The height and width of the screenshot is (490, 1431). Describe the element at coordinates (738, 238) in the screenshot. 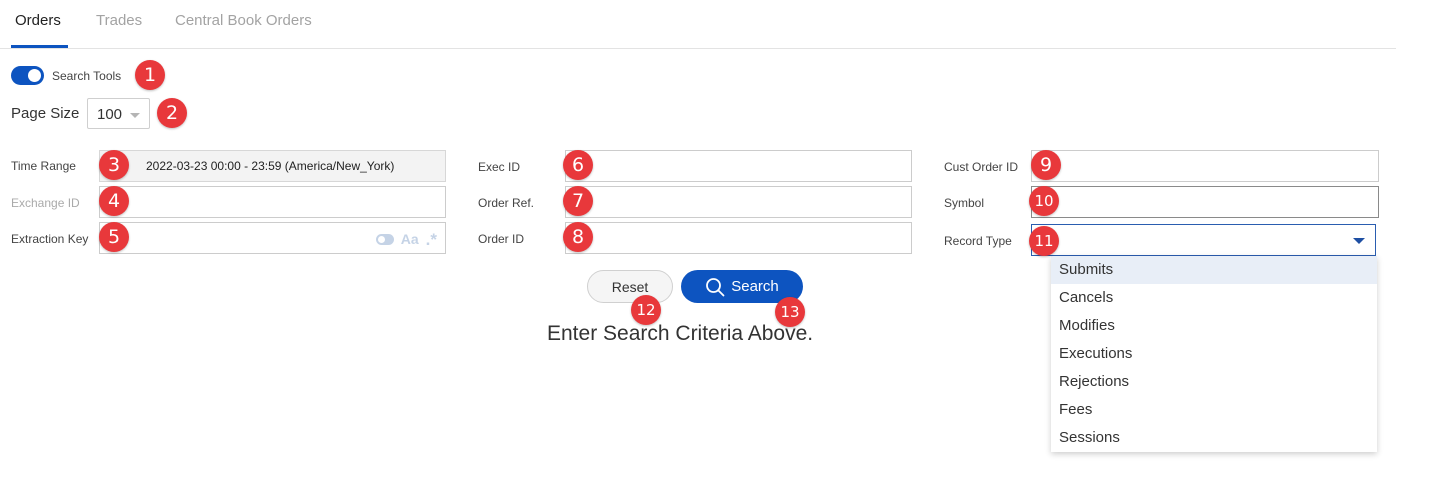

I see `order-id-input` at that location.